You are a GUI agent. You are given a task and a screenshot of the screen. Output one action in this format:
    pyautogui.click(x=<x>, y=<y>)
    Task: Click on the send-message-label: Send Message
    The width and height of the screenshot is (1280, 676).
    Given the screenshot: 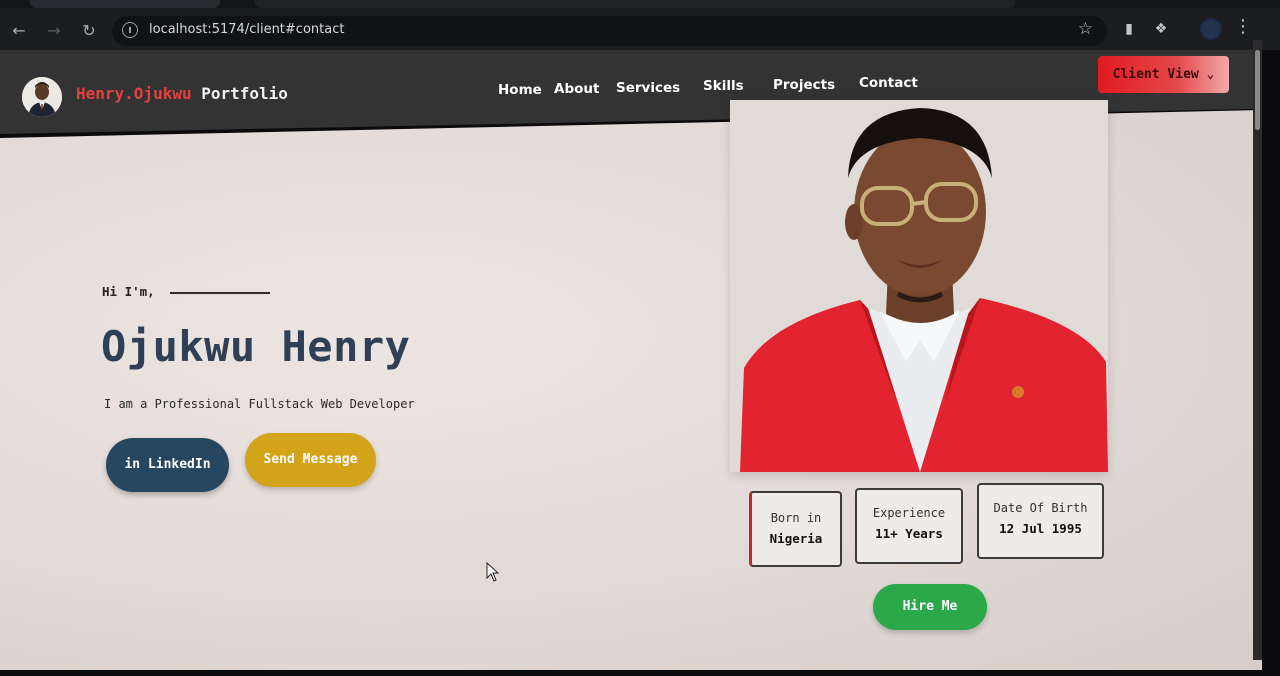 What is the action you would take?
    pyautogui.click(x=310, y=459)
    